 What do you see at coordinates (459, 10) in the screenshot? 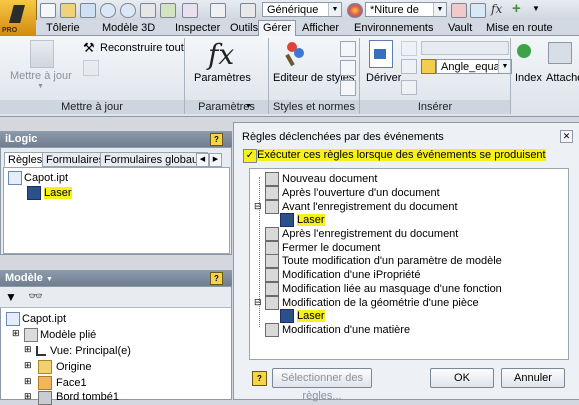
I see `clear-appearance-icon` at bounding box center [459, 10].